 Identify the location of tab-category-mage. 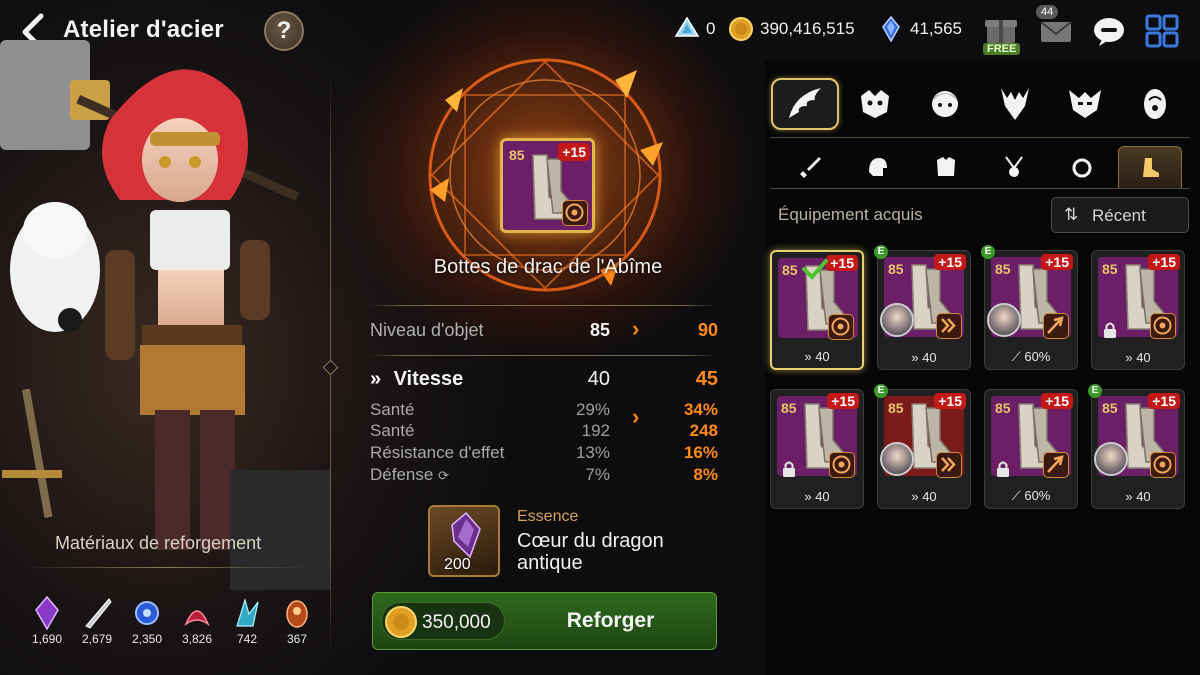
(1085, 104).